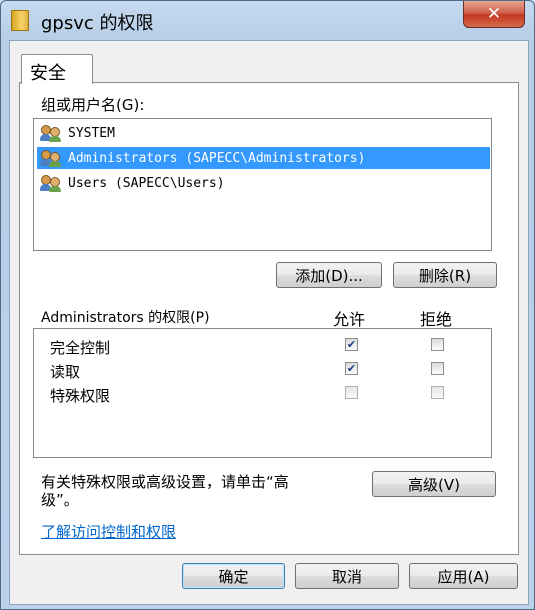 Image resolution: width=535 pixels, height=610 pixels. I want to click on permissions-label: Administrators 的权限(P), so click(125, 318).